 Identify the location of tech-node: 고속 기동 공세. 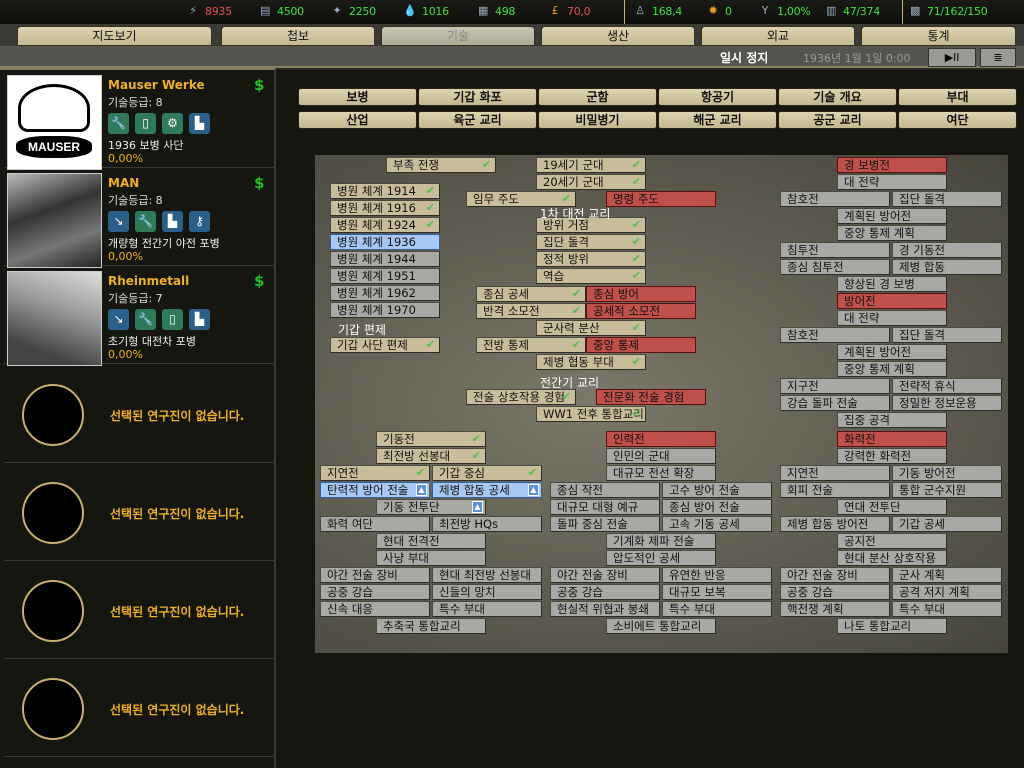
(717, 524).